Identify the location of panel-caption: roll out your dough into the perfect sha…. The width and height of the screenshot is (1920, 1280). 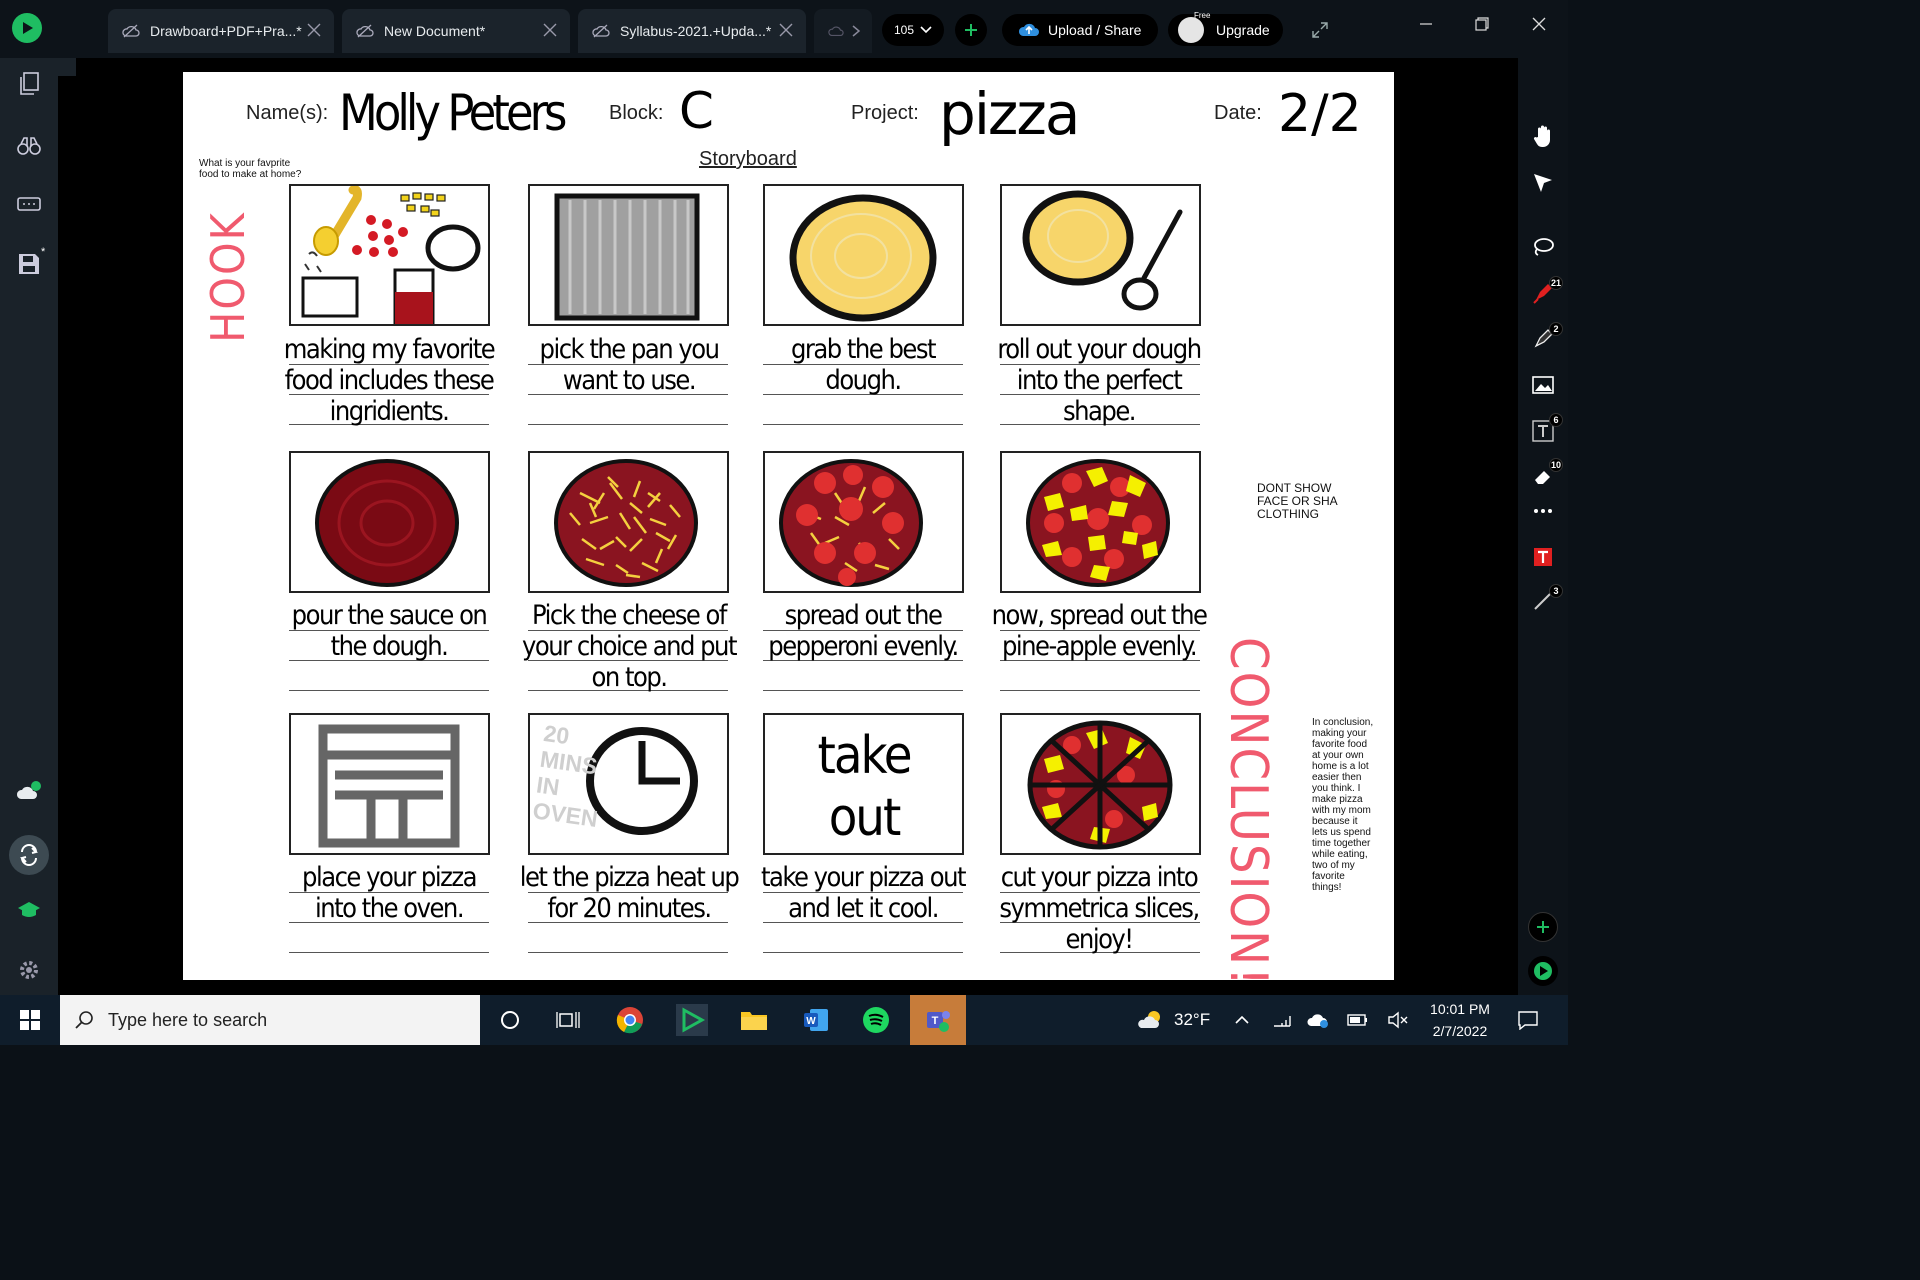
(1099, 380).